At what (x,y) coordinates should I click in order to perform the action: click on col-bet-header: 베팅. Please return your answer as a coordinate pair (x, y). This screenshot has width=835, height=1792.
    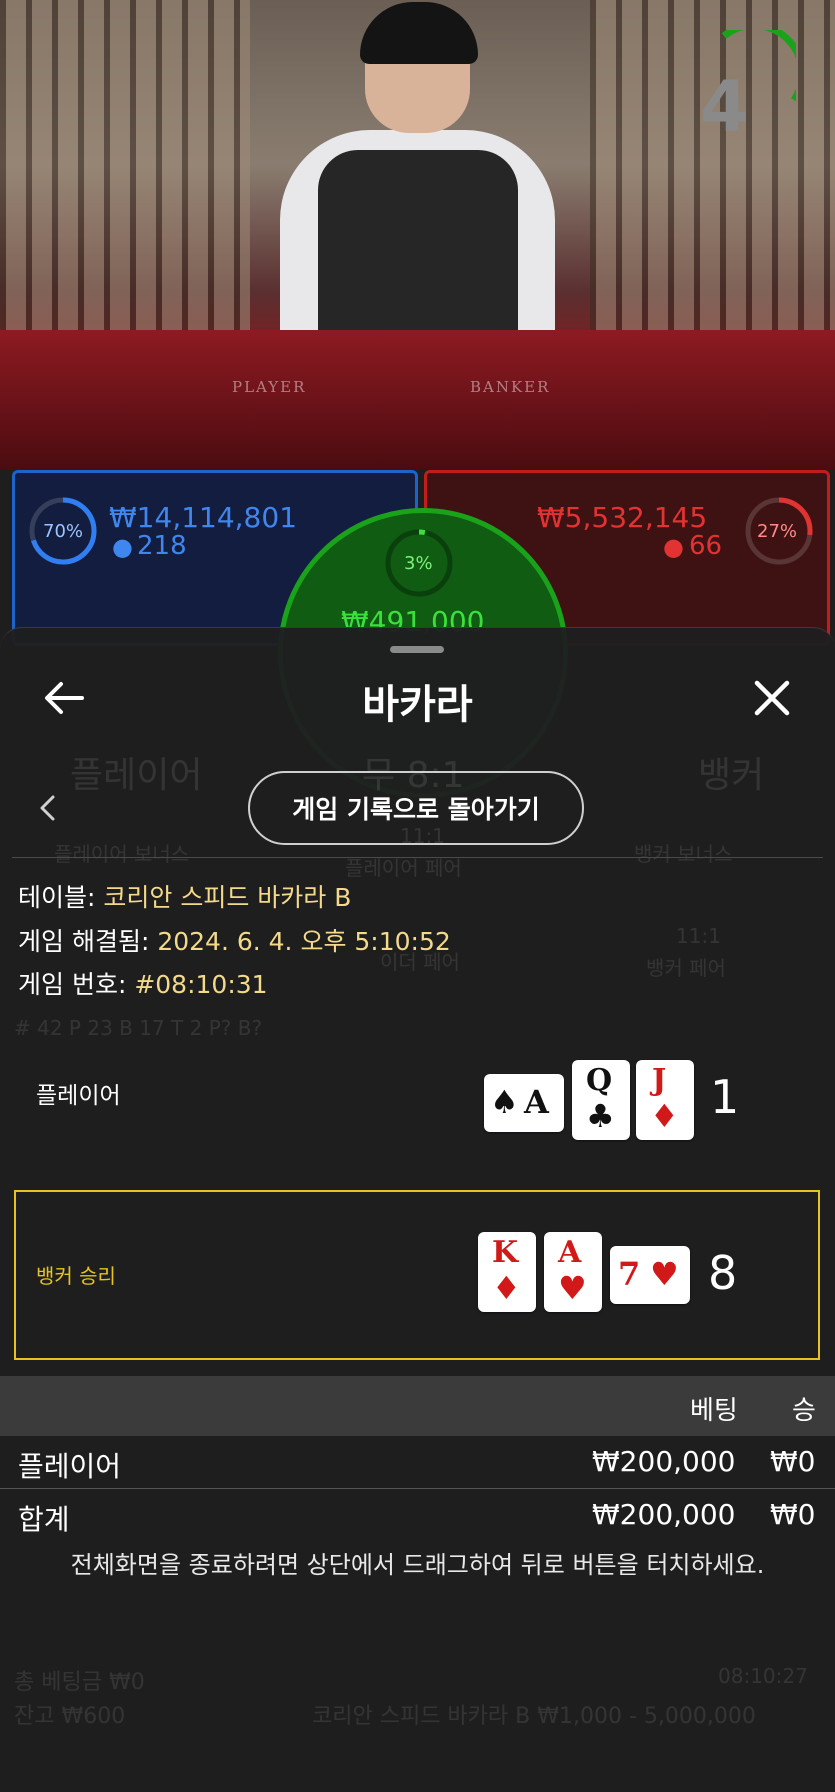
    Looking at the image, I should click on (714, 1411).